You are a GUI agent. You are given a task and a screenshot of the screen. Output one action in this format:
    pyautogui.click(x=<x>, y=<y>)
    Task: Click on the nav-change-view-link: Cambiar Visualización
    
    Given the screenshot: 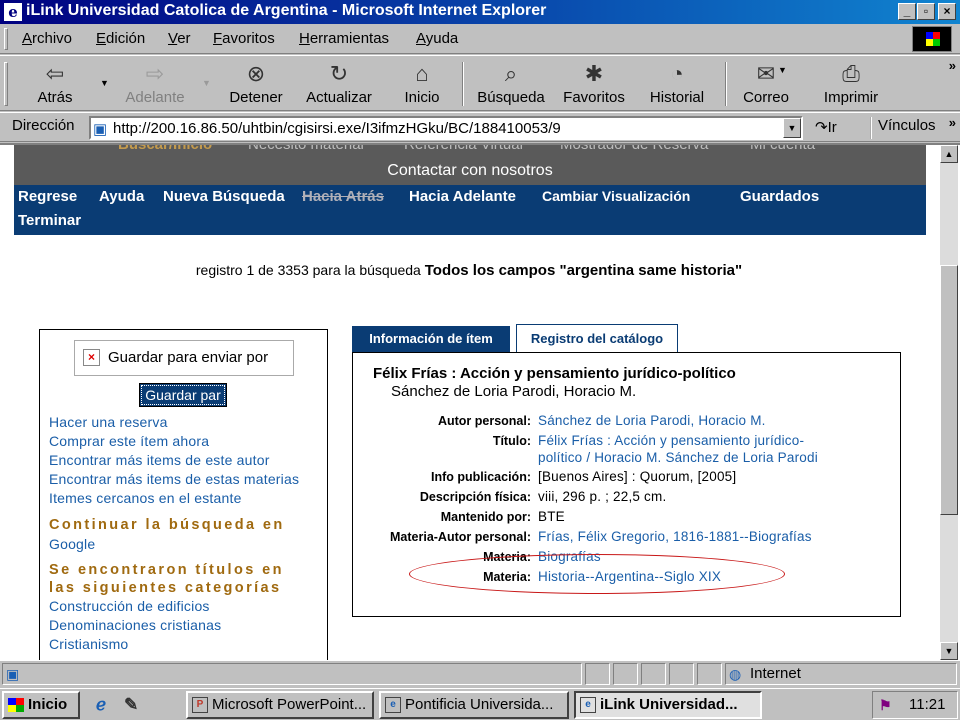 What is the action you would take?
    pyautogui.click(x=616, y=196)
    